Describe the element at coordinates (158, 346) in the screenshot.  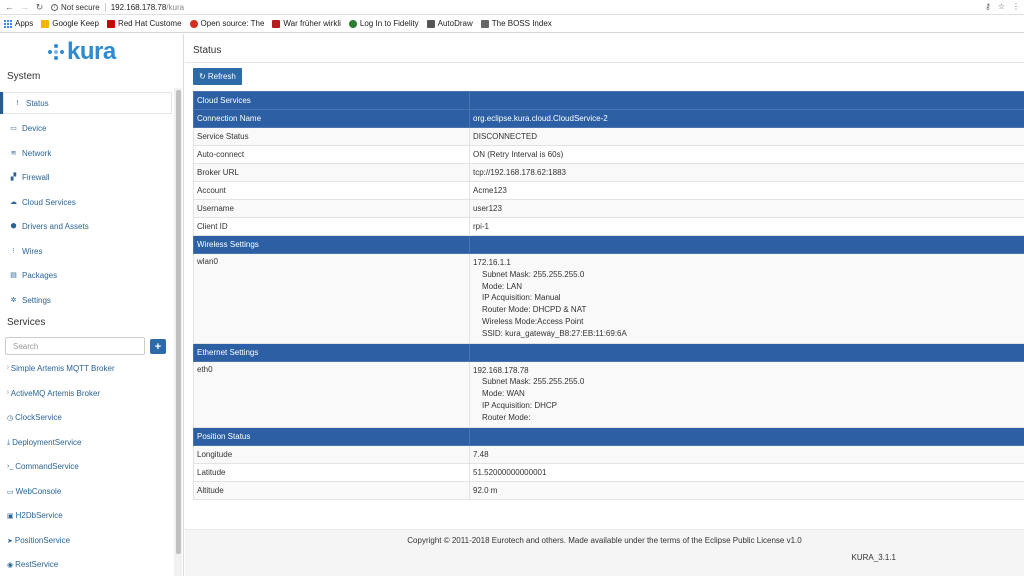
I see `add-service-button: +` at that location.